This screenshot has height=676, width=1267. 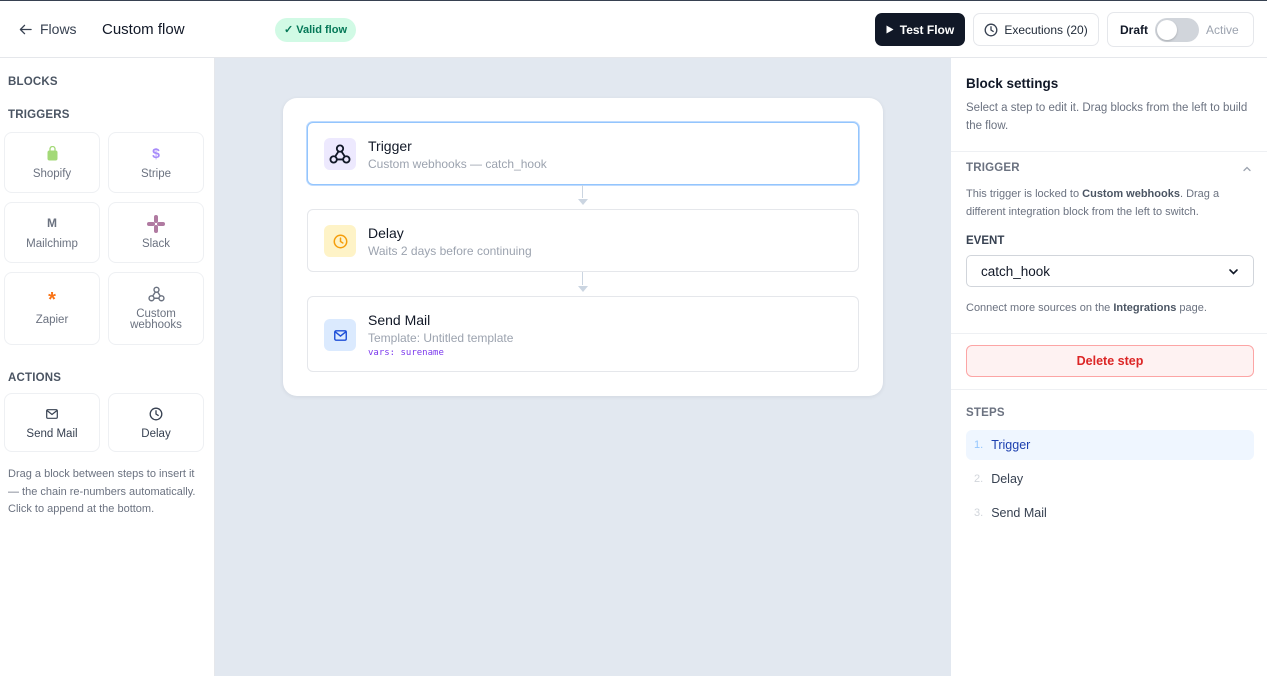 I want to click on back-label: Flows, so click(x=58, y=29).